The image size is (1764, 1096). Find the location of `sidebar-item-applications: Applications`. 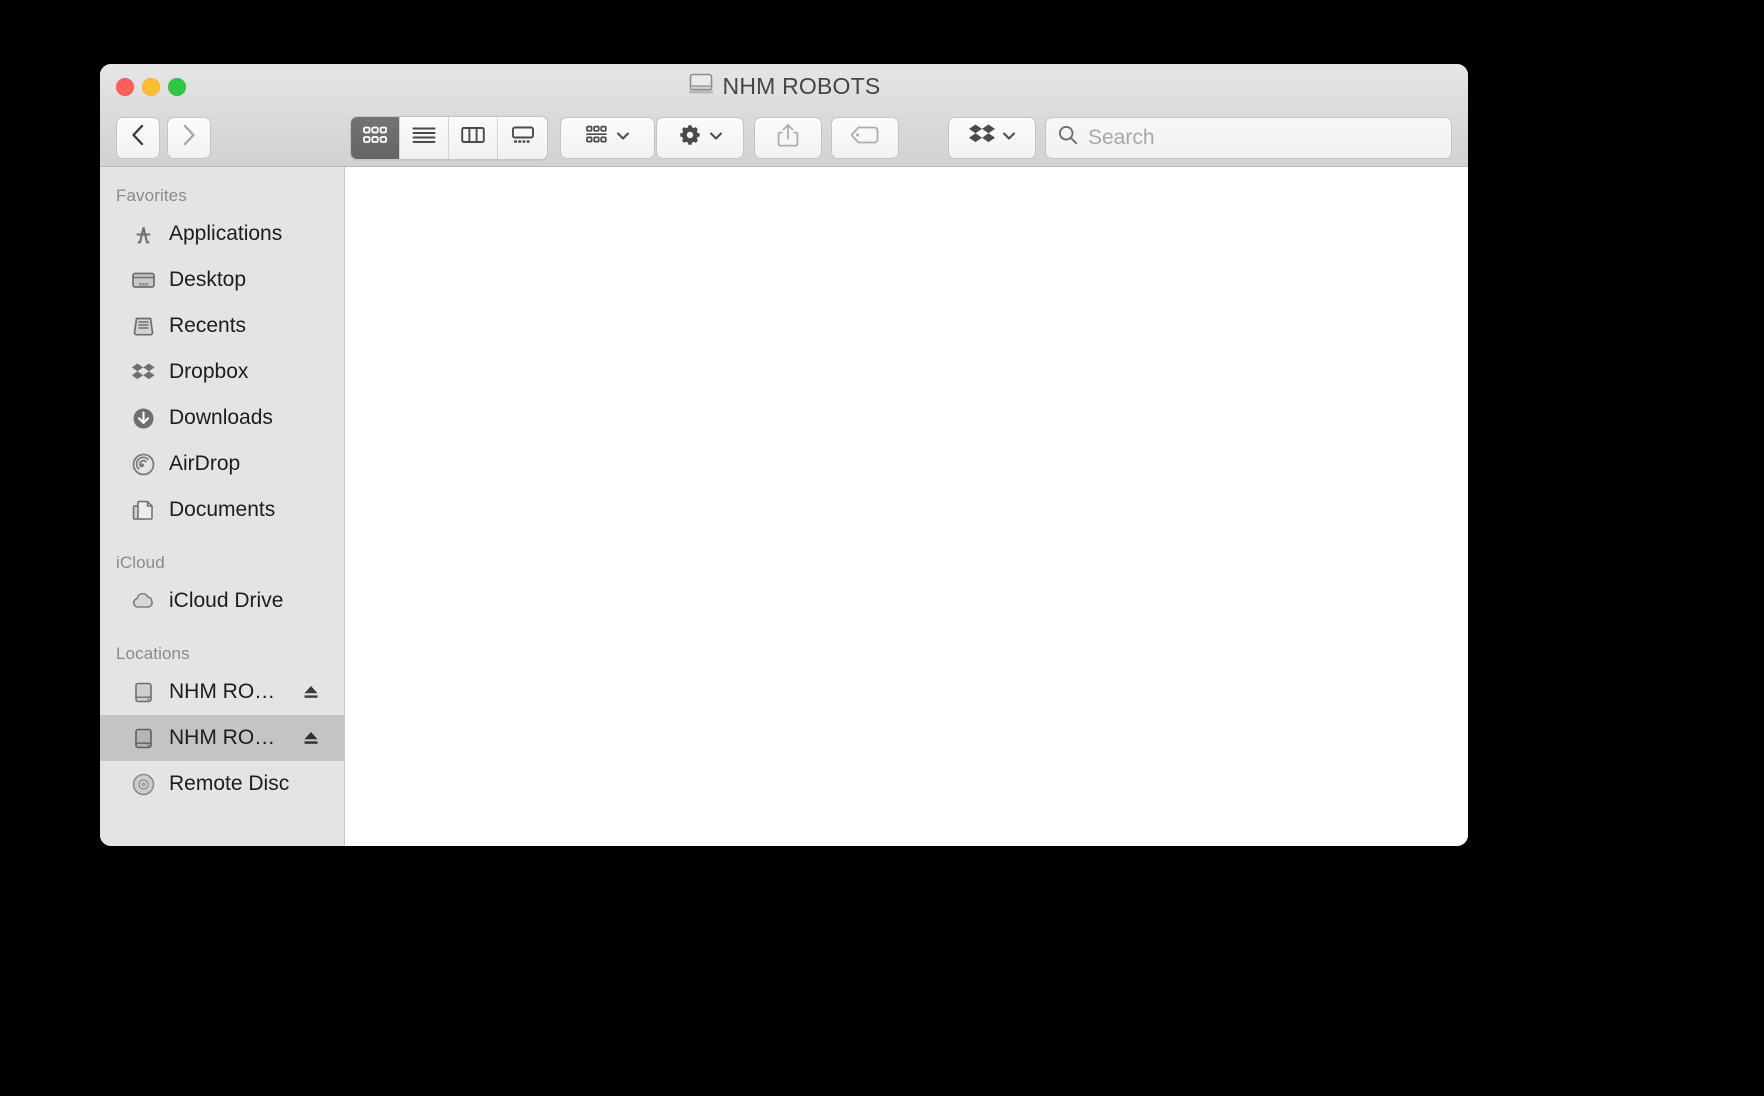

sidebar-item-applications: Applications is located at coordinates (222, 234).